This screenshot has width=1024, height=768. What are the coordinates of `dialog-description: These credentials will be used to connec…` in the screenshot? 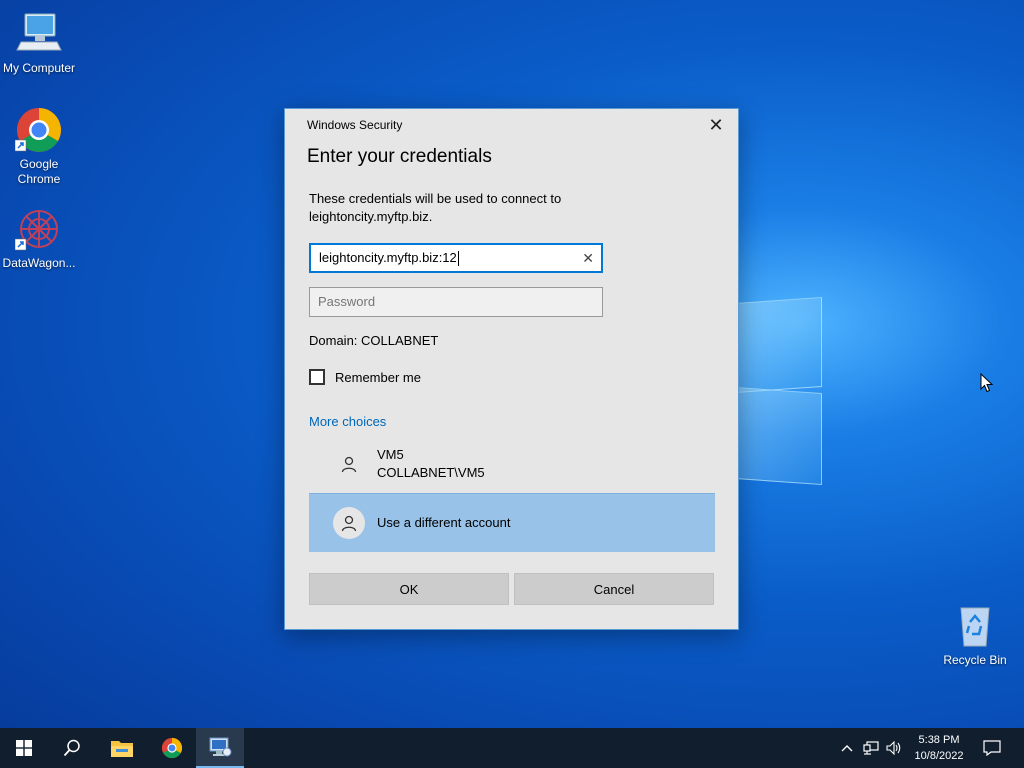 It's located at (435, 207).